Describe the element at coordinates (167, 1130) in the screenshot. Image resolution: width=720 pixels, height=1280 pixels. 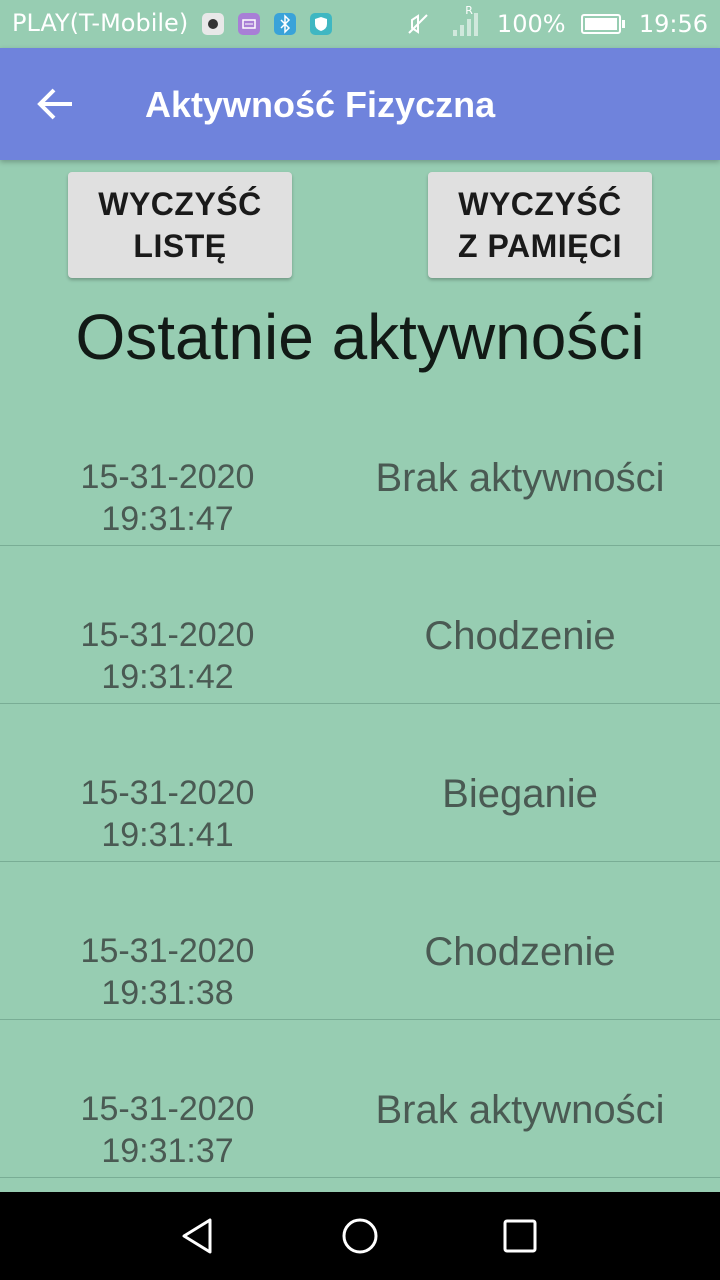
I see `timestamp: 15-31-2020 19:31:37` at that location.